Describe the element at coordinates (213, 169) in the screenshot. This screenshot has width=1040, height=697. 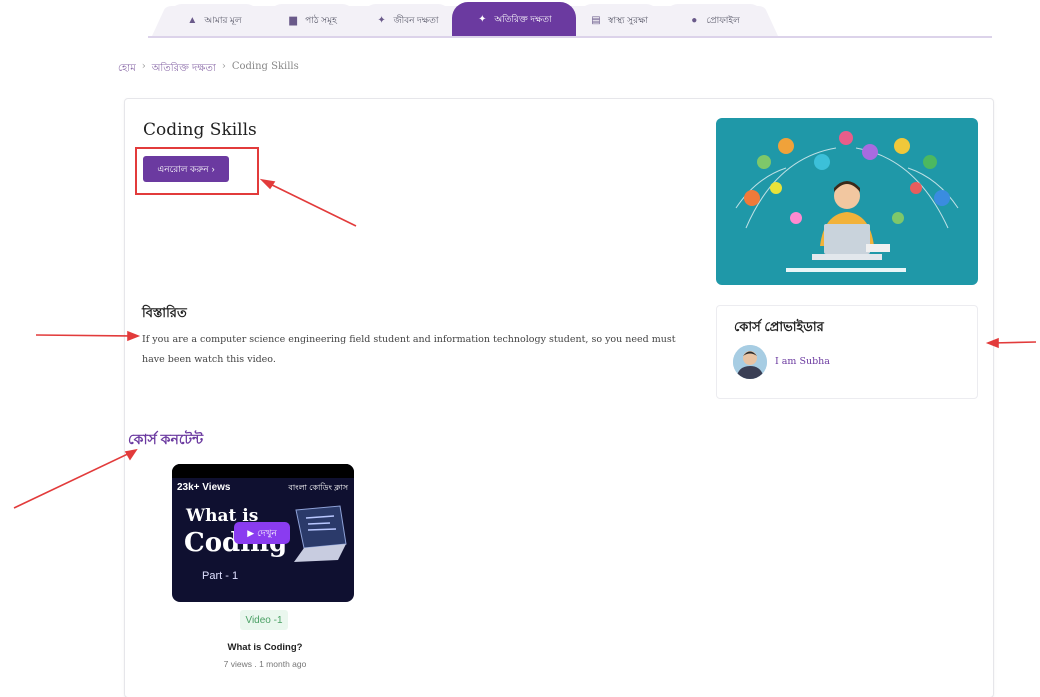
I see `chevron-right-icon: ›` at that location.